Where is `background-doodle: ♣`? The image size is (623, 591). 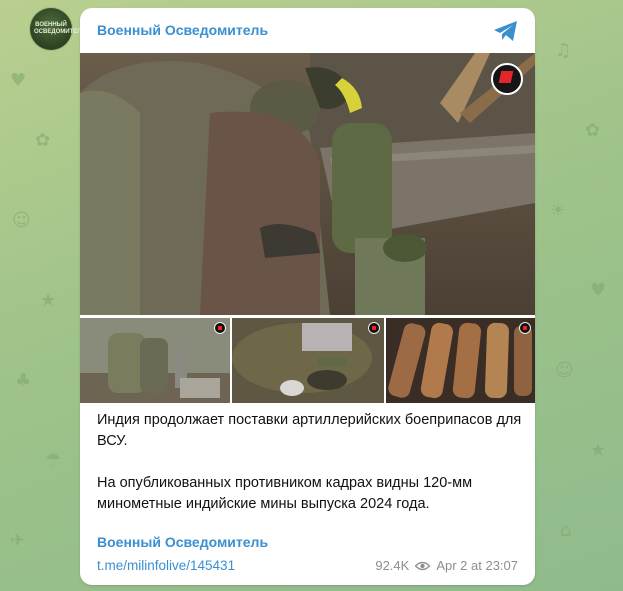 background-doodle: ♣ is located at coordinates (23, 380).